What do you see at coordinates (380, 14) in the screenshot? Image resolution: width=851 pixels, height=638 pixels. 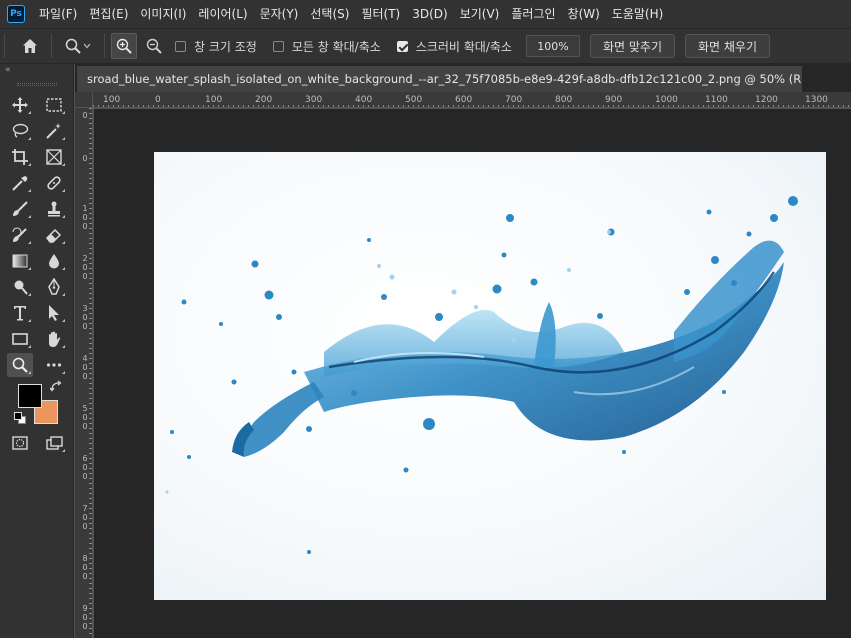 I see `menu-filter: 필터(T)` at bounding box center [380, 14].